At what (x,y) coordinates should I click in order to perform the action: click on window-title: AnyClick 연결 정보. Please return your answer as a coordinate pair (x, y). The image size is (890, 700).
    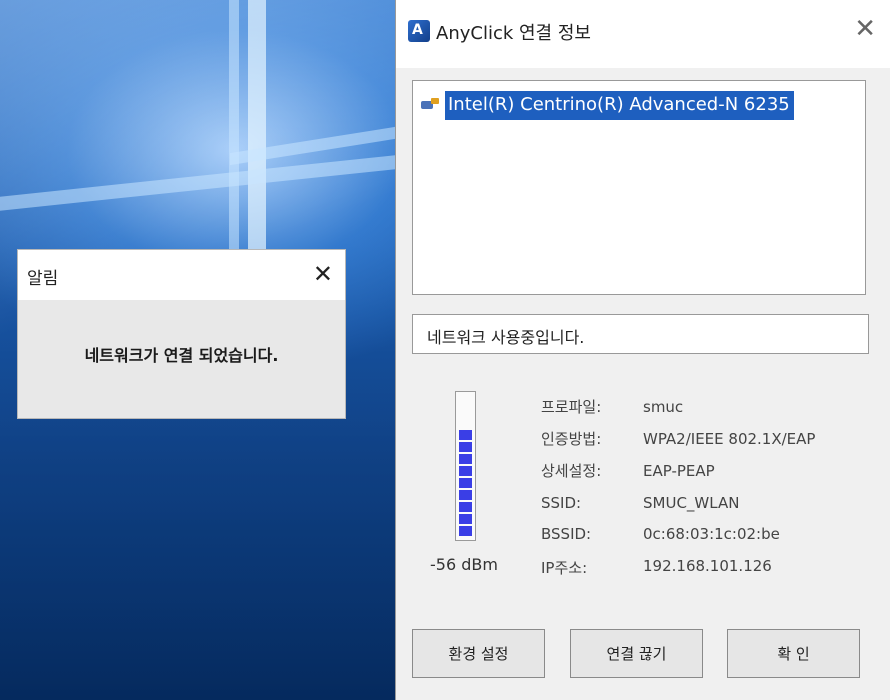
    Looking at the image, I should click on (513, 33).